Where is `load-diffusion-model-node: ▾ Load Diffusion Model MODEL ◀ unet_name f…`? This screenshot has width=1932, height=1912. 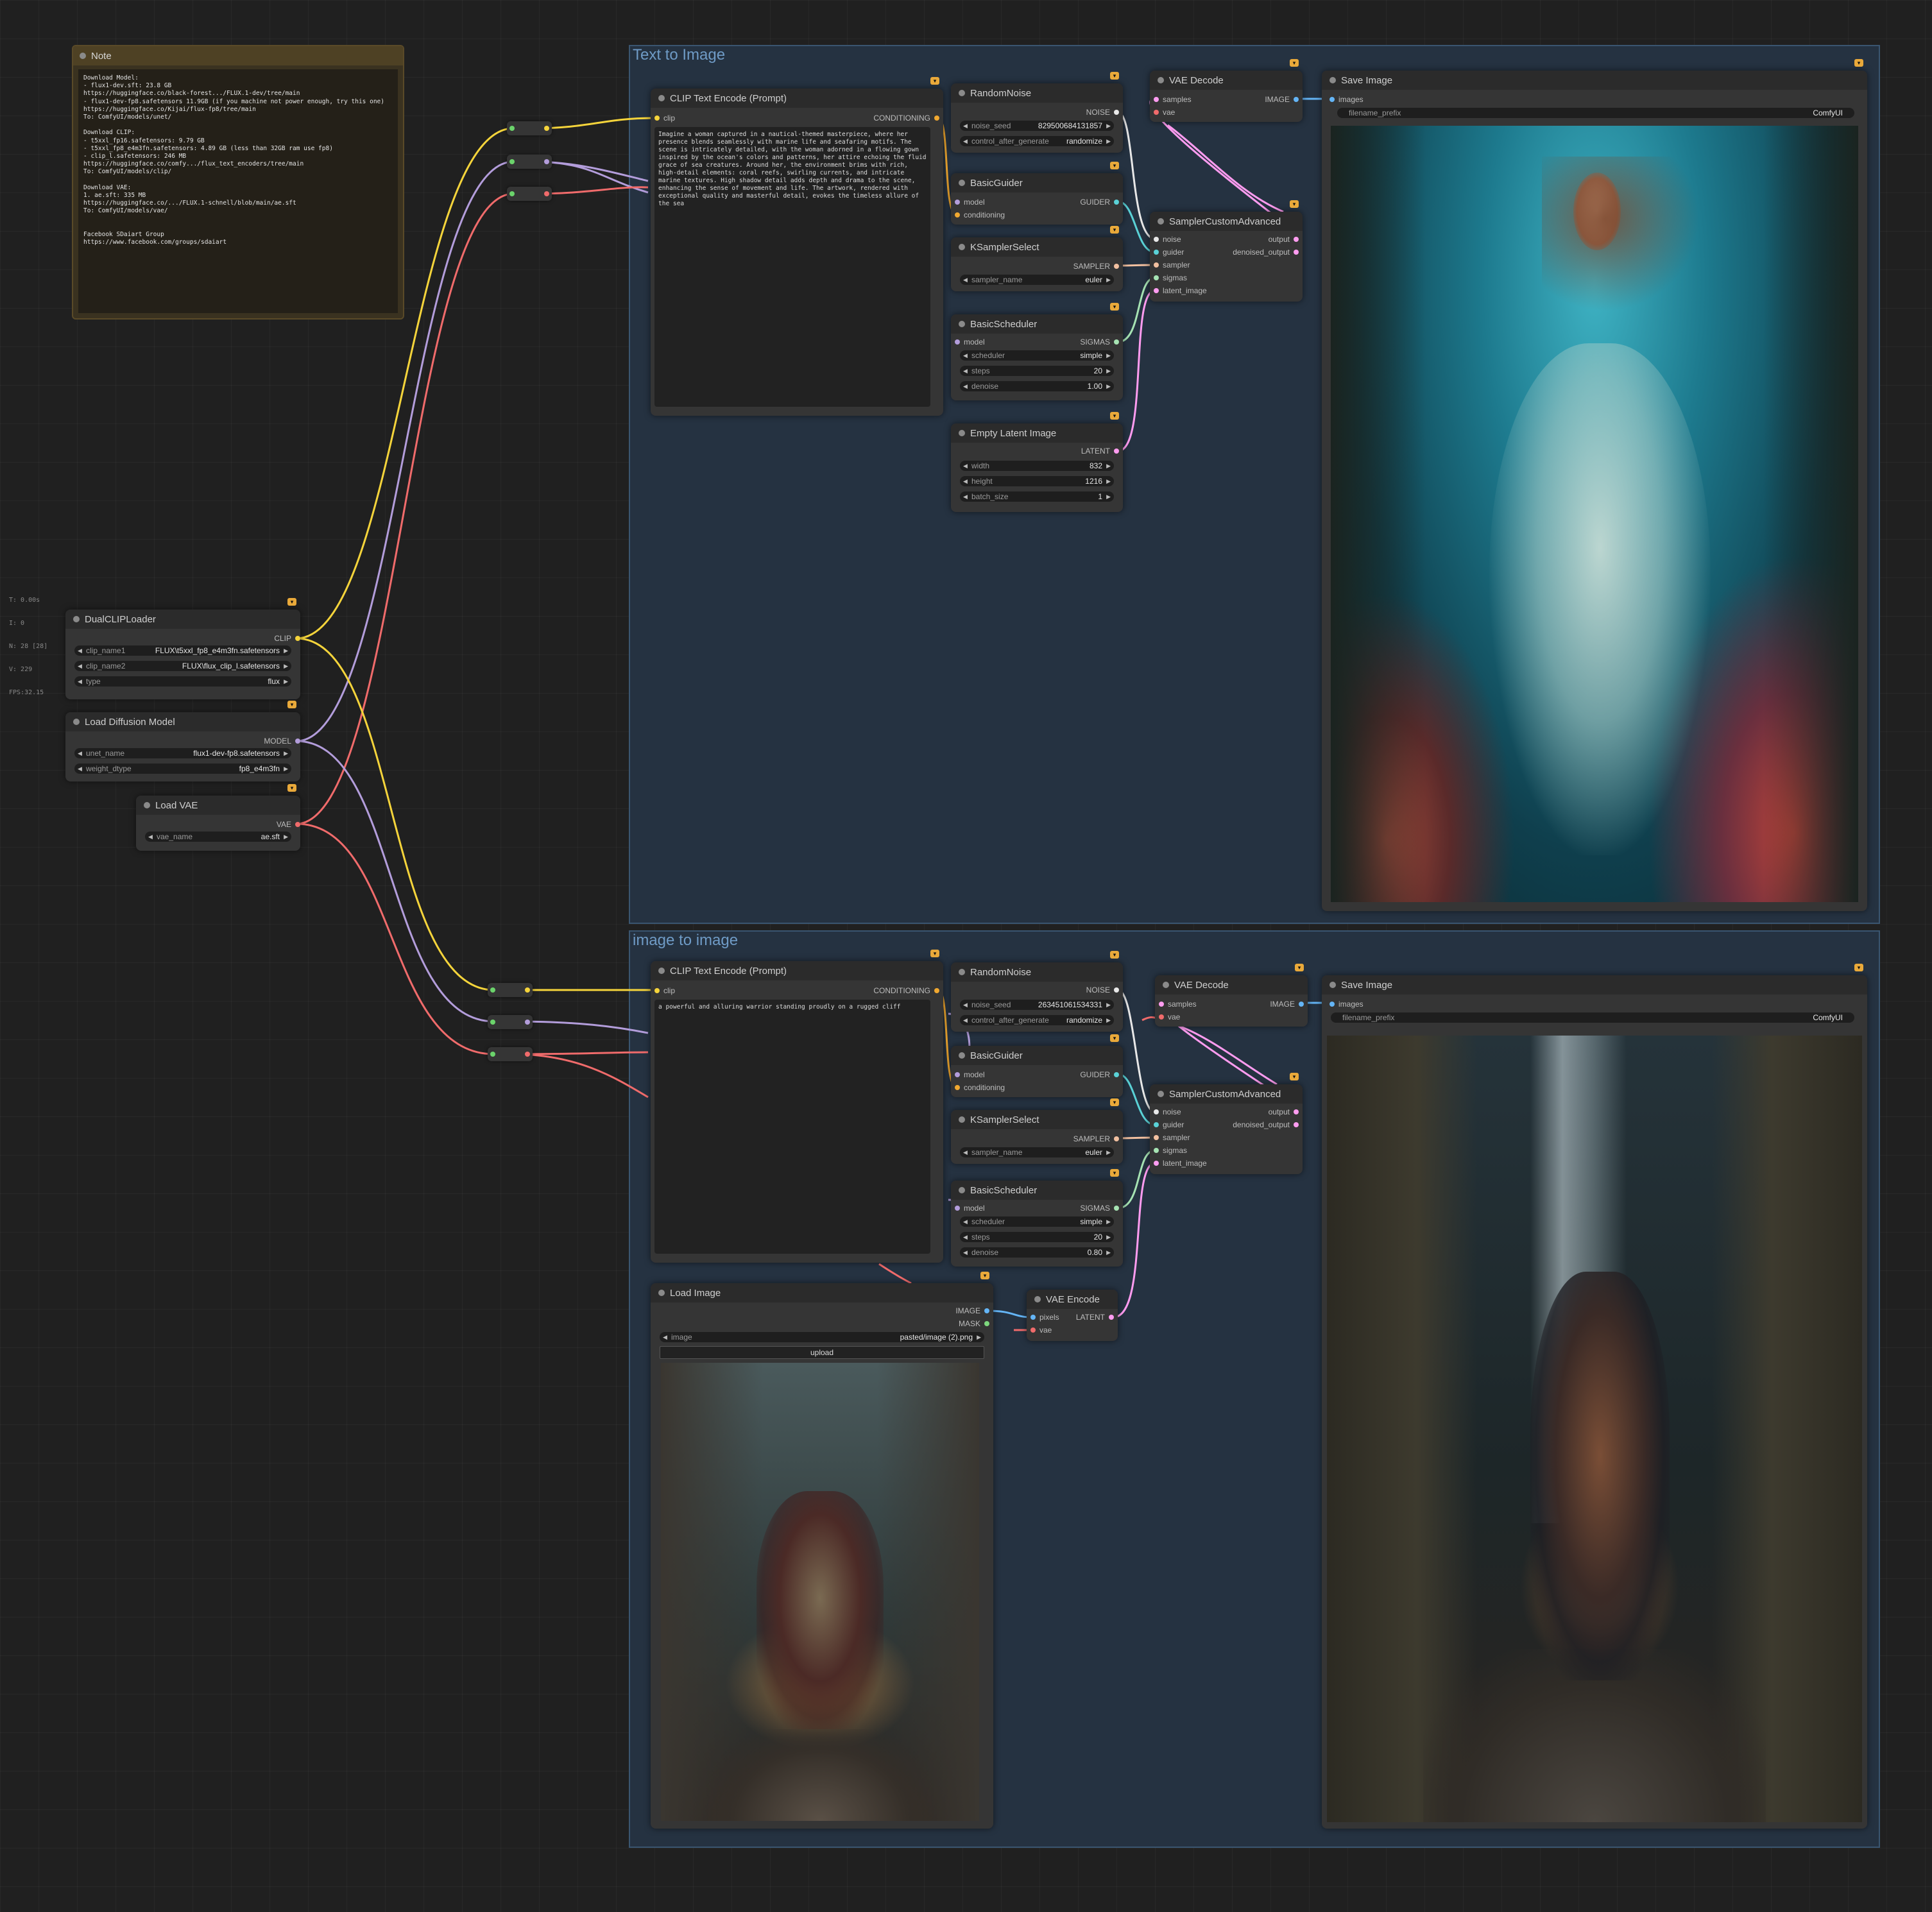 load-diffusion-model-node: ▾ Load Diffusion Model MODEL ◀ unet_name f… is located at coordinates (183, 741).